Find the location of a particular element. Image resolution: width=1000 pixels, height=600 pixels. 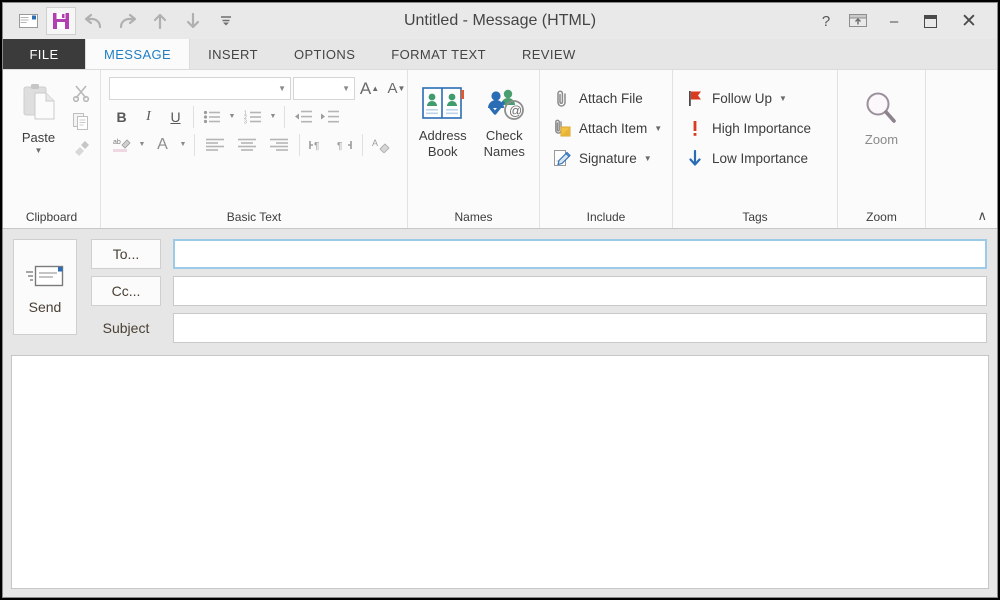

clipboard-small-buttons is located at coordinates (81, 119).